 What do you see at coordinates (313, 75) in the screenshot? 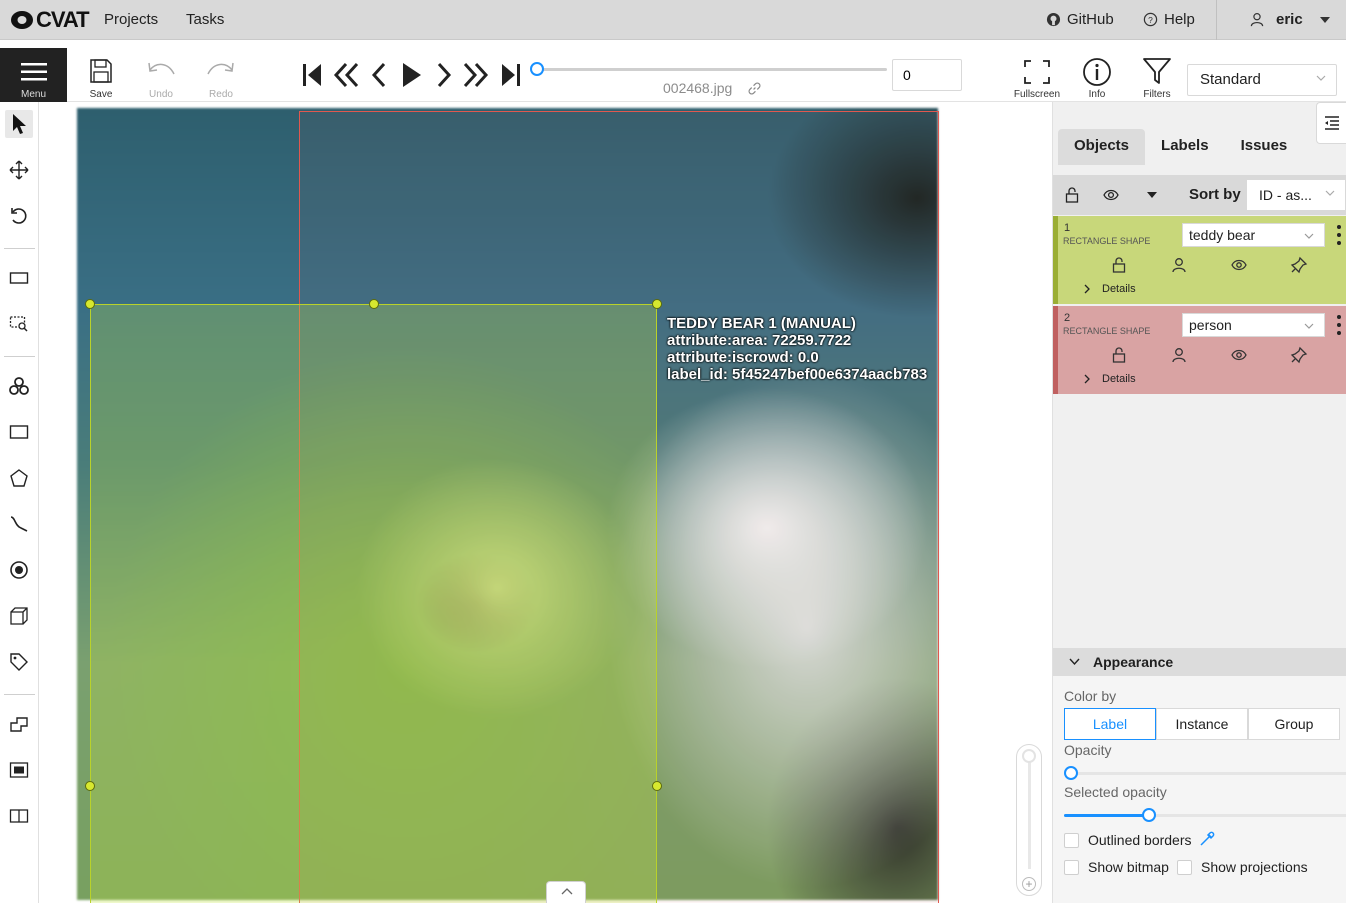
I see `first-frame-icon` at bounding box center [313, 75].